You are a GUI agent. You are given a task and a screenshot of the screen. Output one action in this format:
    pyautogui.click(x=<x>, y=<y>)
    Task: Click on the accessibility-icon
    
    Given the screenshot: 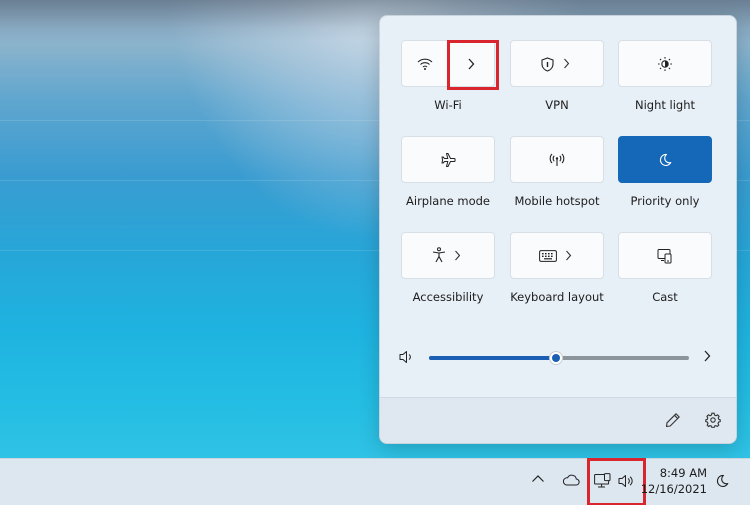 What is the action you would take?
    pyautogui.click(x=439, y=255)
    